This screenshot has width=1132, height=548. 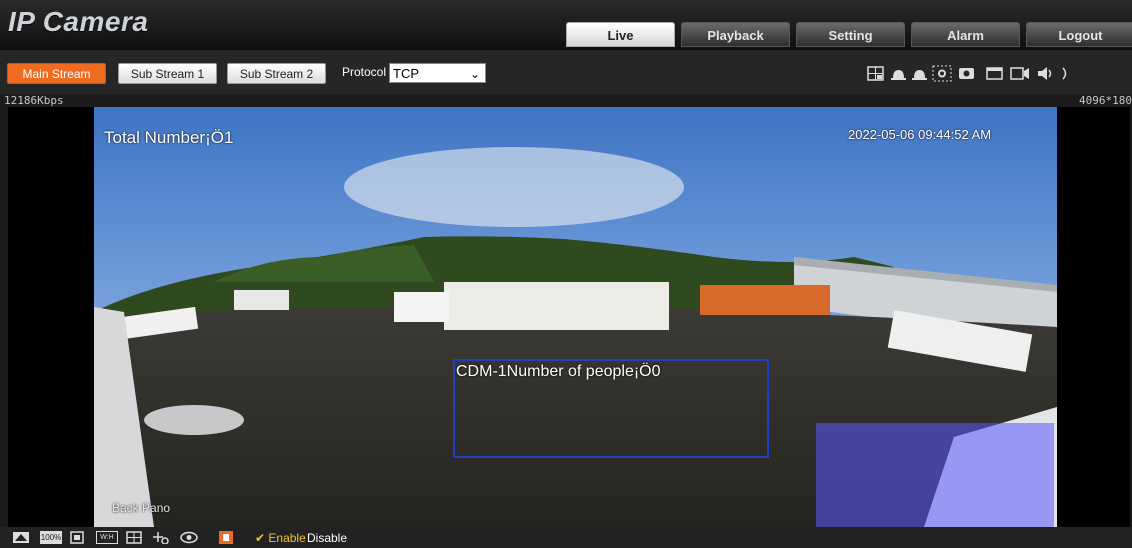 I want to click on enable-option: ✔ Enable, so click(x=280, y=538).